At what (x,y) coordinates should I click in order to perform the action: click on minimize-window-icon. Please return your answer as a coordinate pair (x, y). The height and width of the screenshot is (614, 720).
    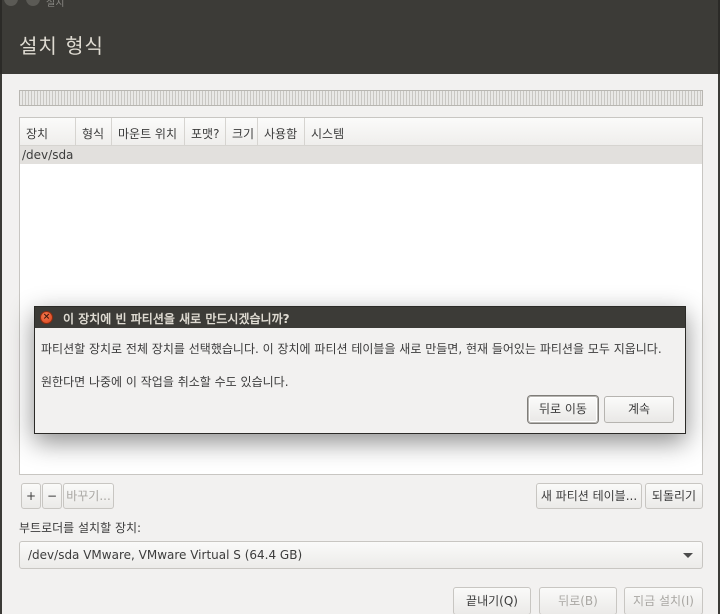
    Looking at the image, I should click on (32, 3).